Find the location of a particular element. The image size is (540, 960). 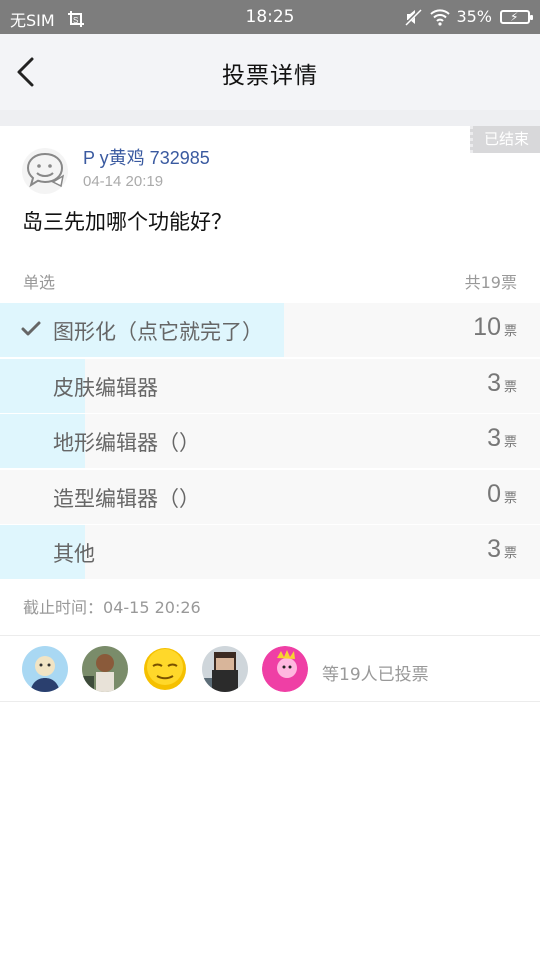

status-bar: 无SIM S 18:25 35% ⚡ is located at coordinates (270, 17).